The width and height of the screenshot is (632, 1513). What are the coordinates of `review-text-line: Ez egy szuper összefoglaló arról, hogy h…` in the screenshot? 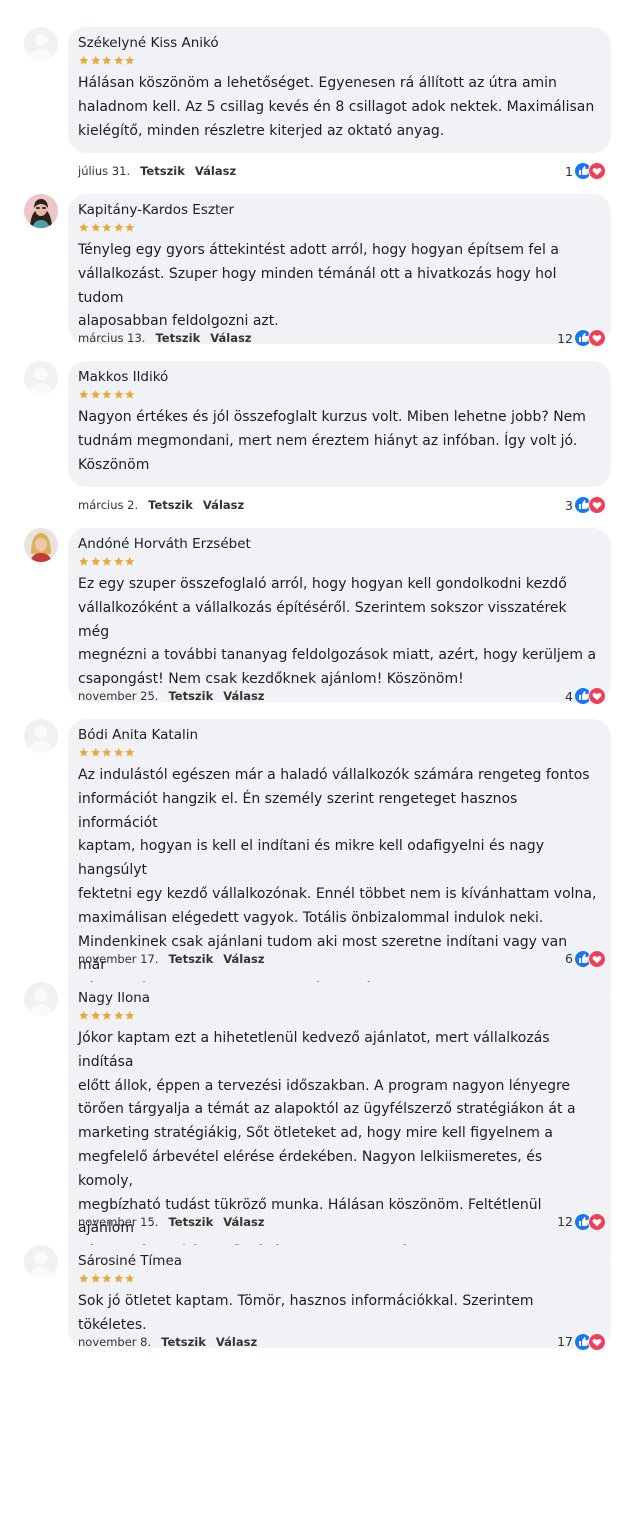 It's located at (322, 584).